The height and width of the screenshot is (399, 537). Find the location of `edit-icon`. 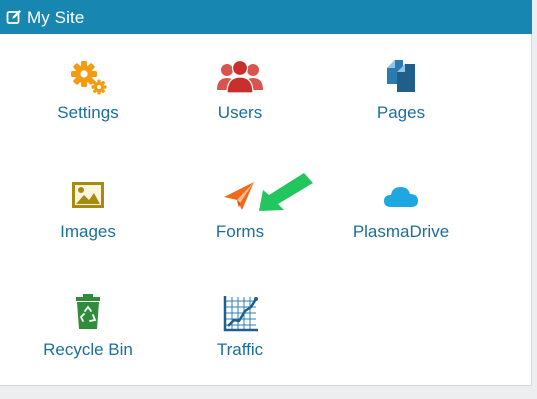

edit-icon is located at coordinates (14, 17).